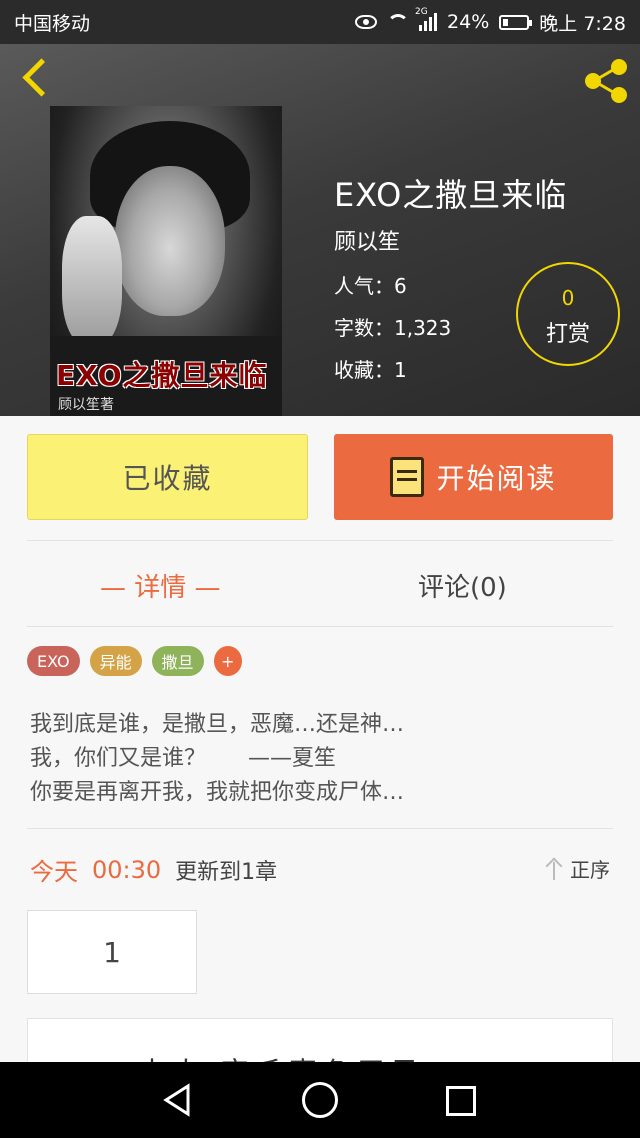  I want to click on eye-icon, so click(366, 22).